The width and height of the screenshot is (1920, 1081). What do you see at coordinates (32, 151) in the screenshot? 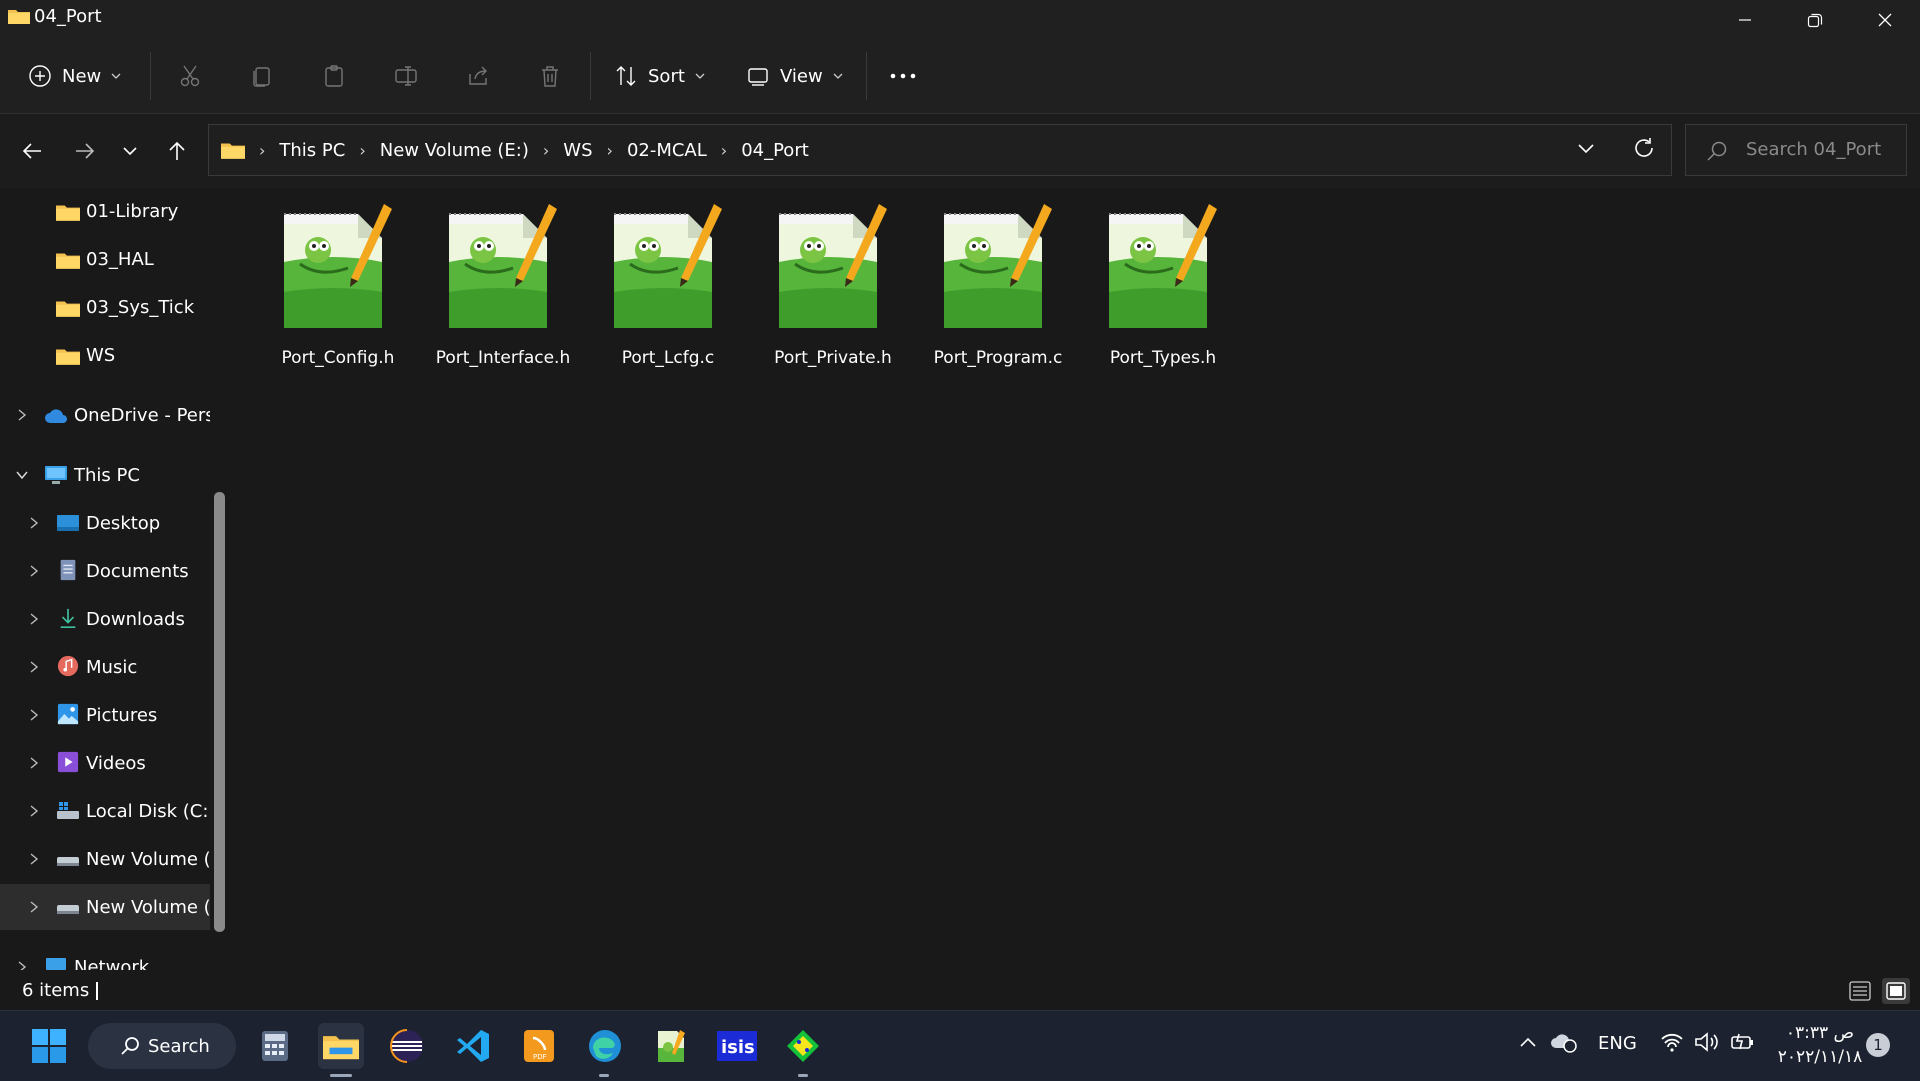
I see `back-button` at bounding box center [32, 151].